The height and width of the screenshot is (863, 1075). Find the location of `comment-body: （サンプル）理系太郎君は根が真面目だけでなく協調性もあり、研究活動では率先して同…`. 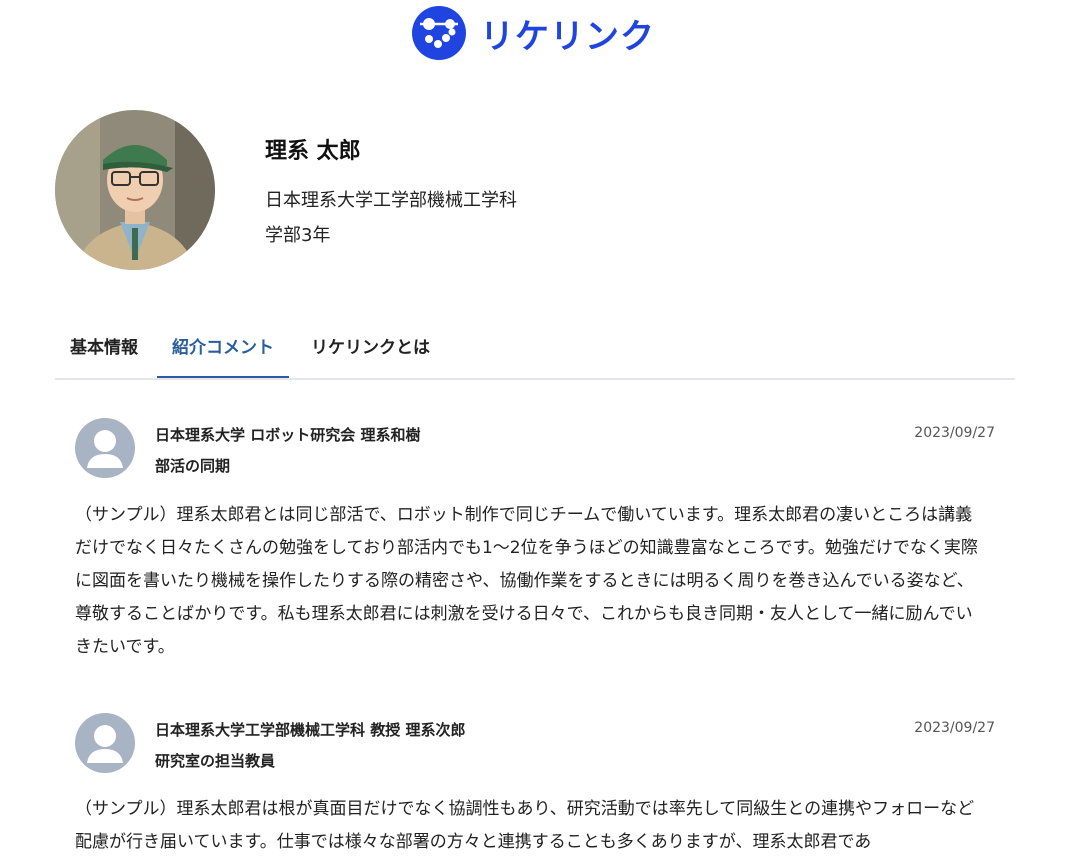

comment-body: （サンプル）理系太郎君は根が真面目だけでなく協調性もあり、研究活動では率先して同… is located at coordinates (525, 825).